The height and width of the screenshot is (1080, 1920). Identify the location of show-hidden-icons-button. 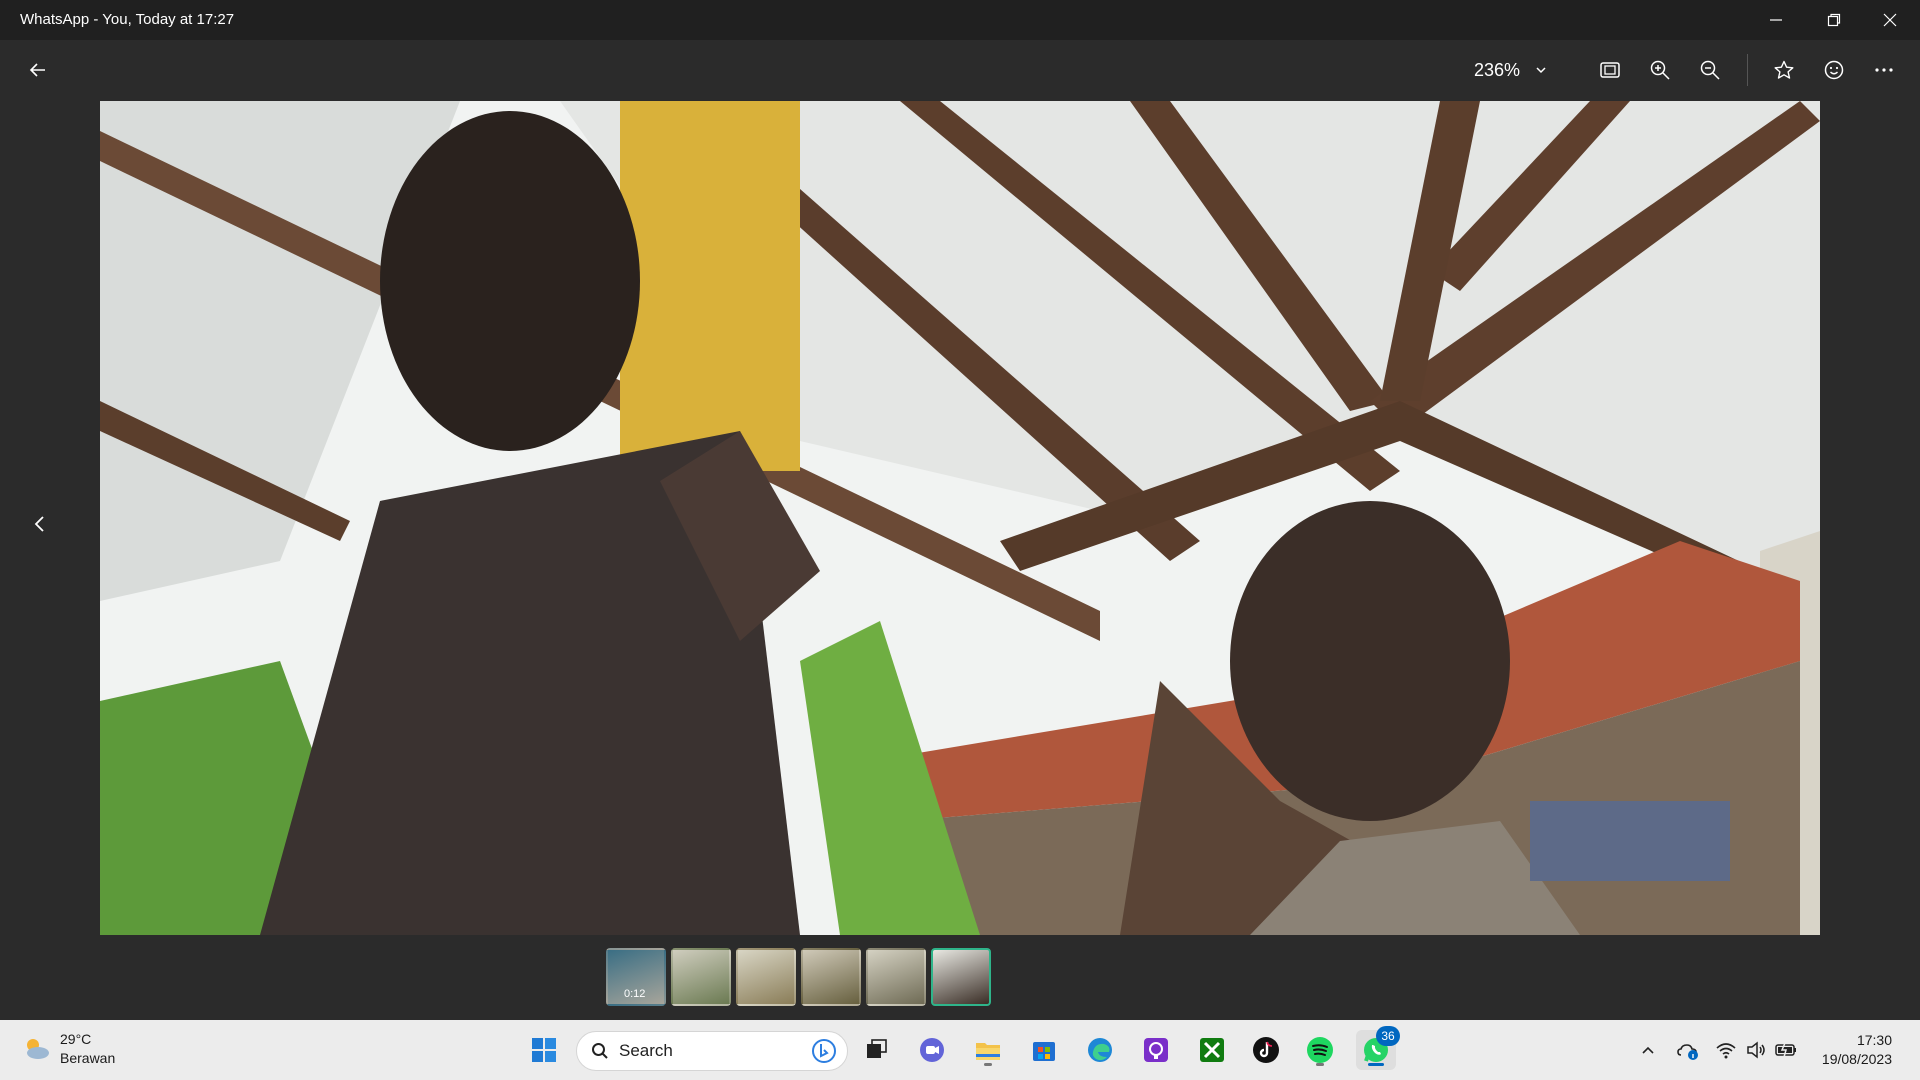
(1648, 1050).